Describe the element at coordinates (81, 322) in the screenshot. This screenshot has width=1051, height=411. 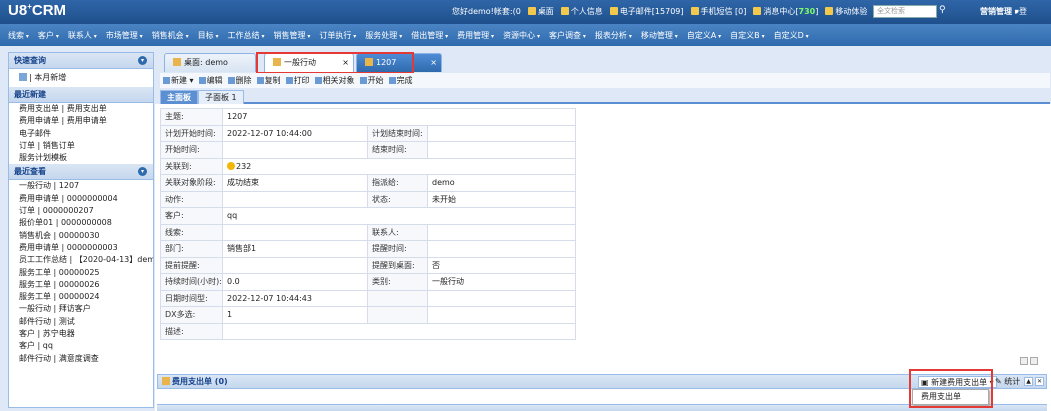
I see `sidebar-link: 邮件行动 | 测试` at that location.